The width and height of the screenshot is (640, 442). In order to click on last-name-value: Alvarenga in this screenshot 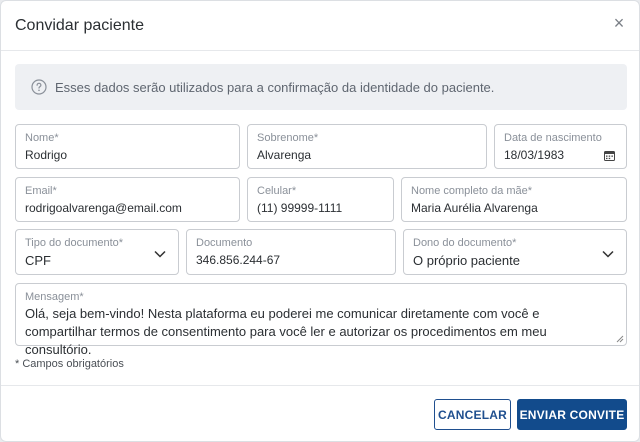, I will do `click(284, 155)`.